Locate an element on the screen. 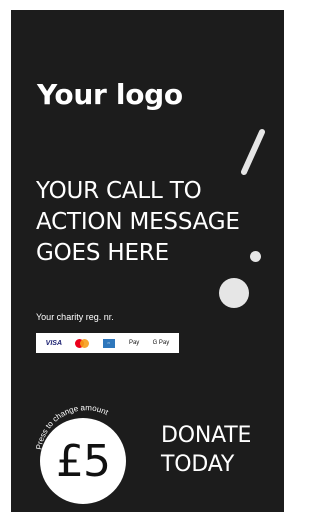 The width and height of the screenshot is (320, 512). donate-label: TODAY is located at coordinates (198, 464).